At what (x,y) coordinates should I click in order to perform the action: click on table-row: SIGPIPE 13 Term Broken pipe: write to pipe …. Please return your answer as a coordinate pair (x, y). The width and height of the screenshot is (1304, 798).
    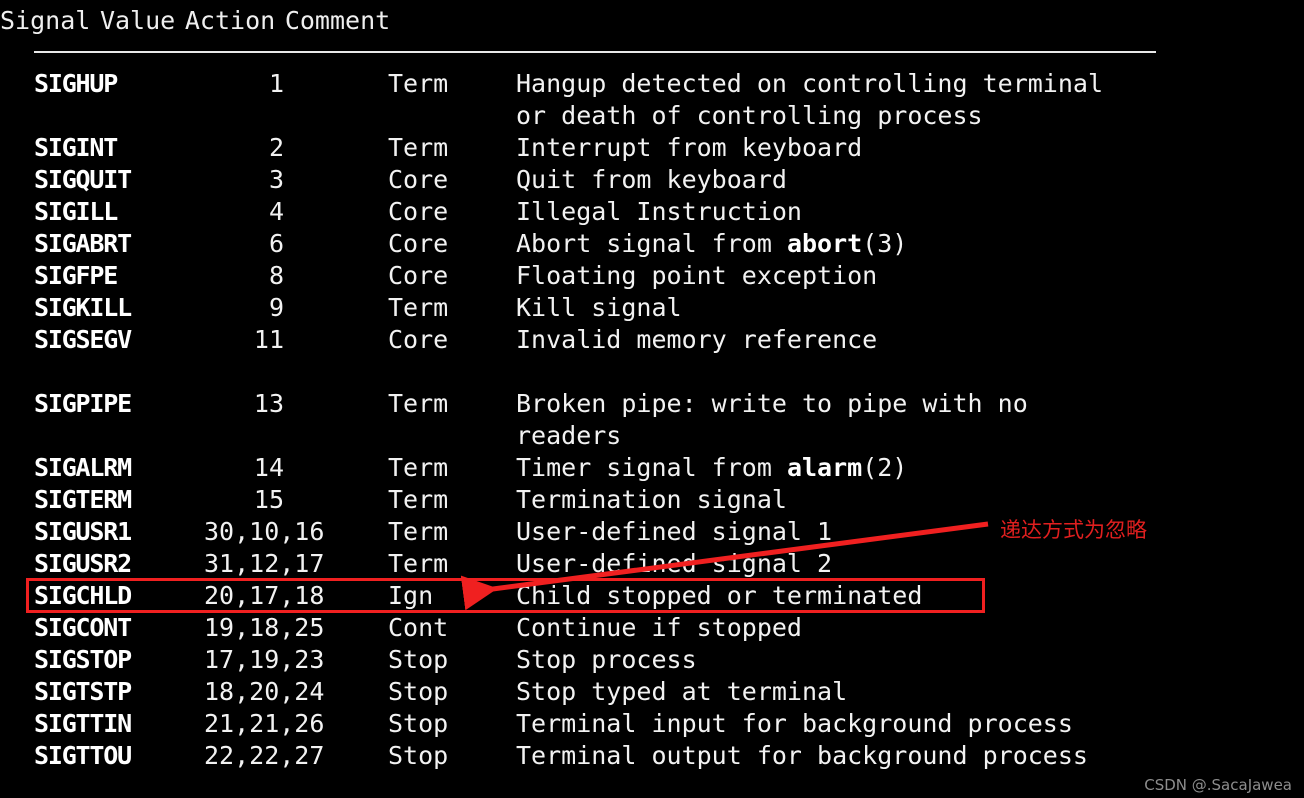
    Looking at the image, I should click on (652, 404).